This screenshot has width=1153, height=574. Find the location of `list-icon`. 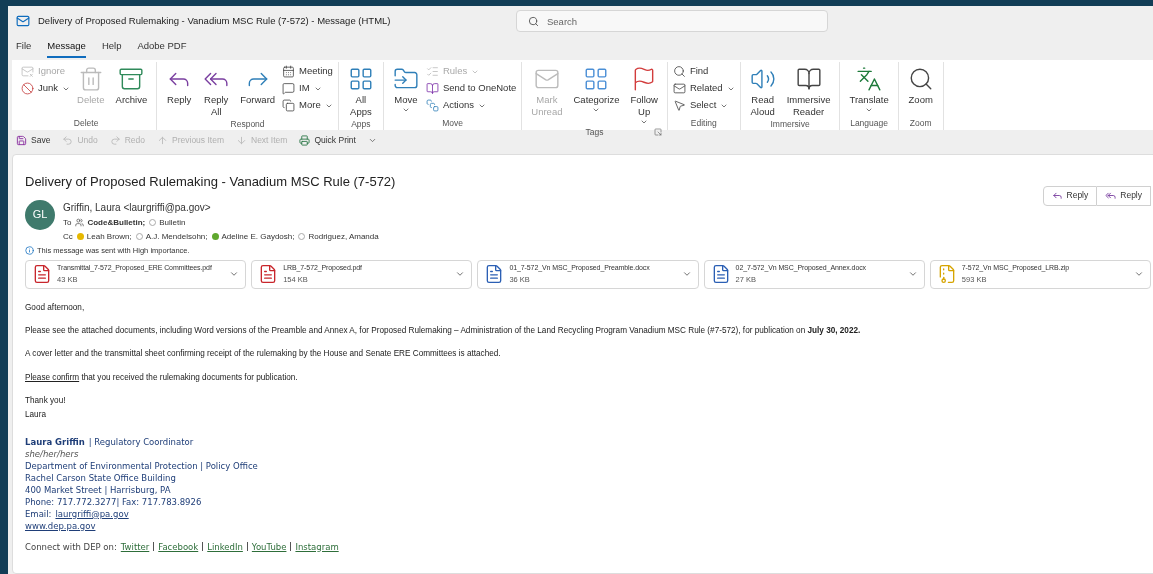

list-icon is located at coordinates (432, 71).